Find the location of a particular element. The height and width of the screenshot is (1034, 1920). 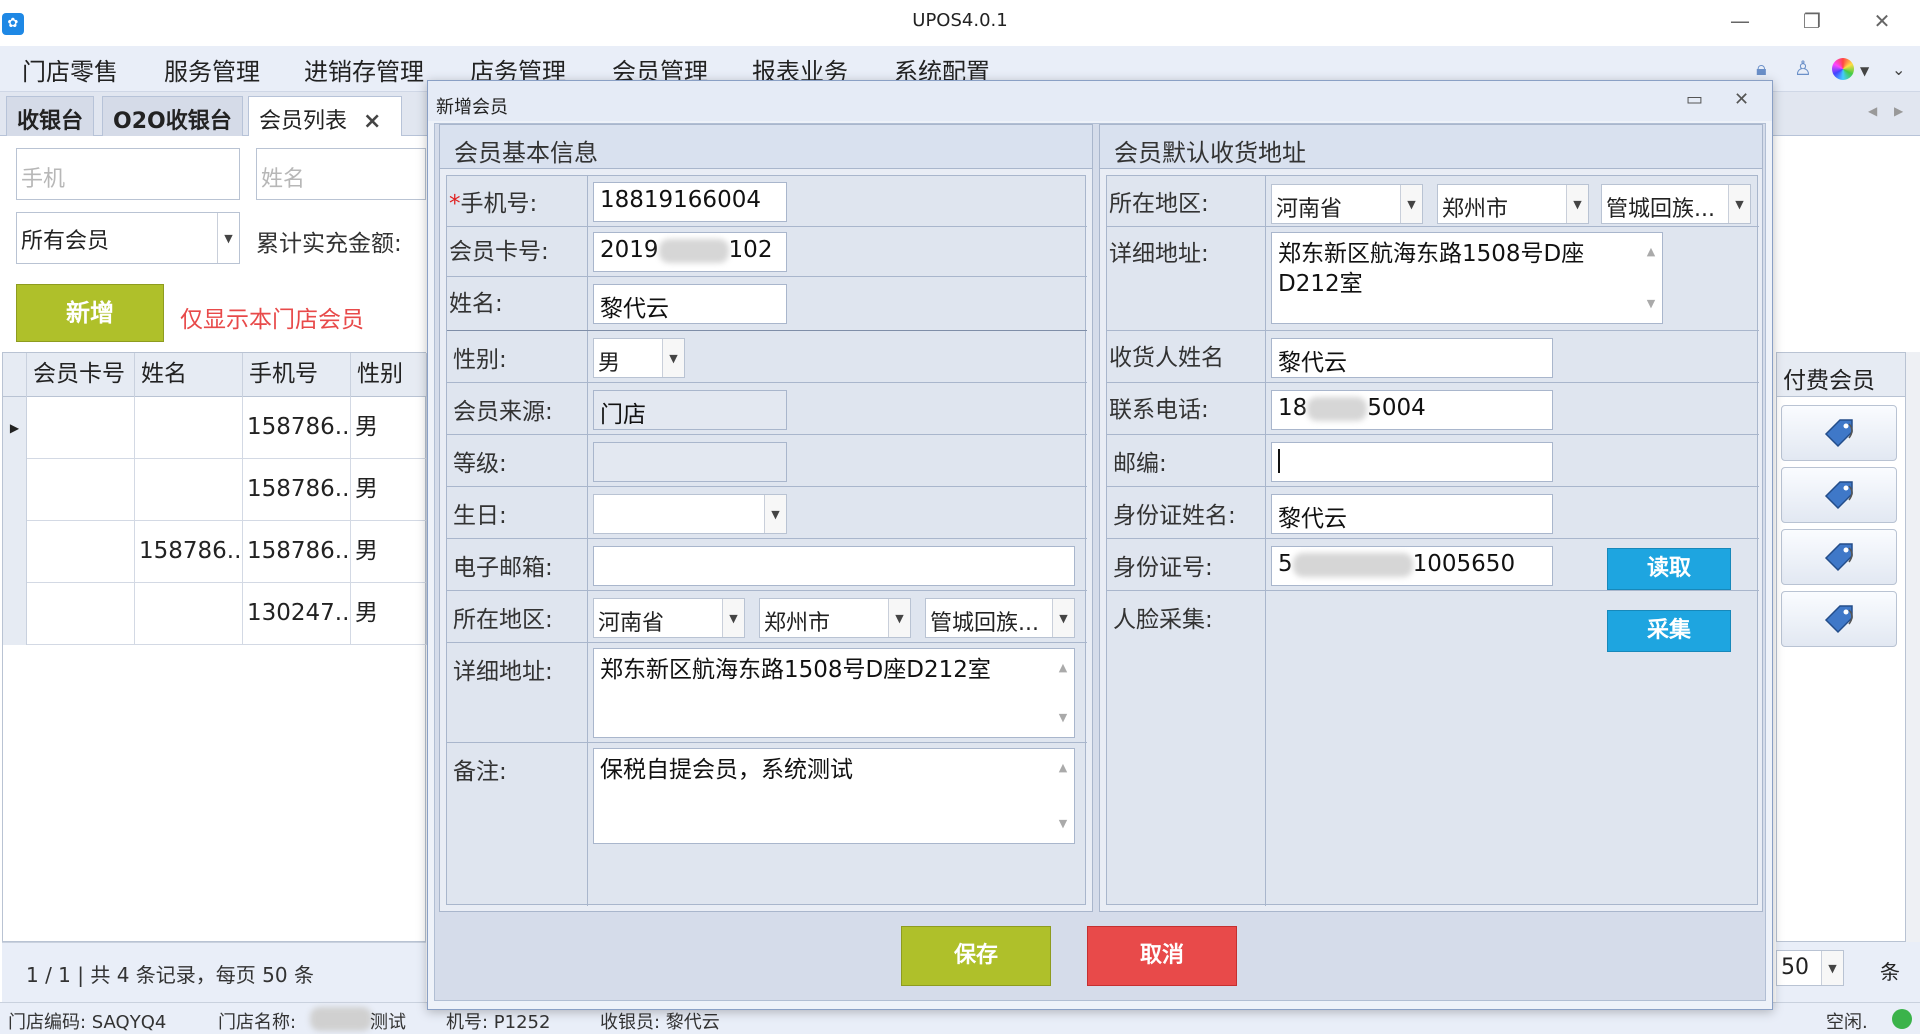

tab-o2o-cashier: O2O收银台 is located at coordinates (172, 116).